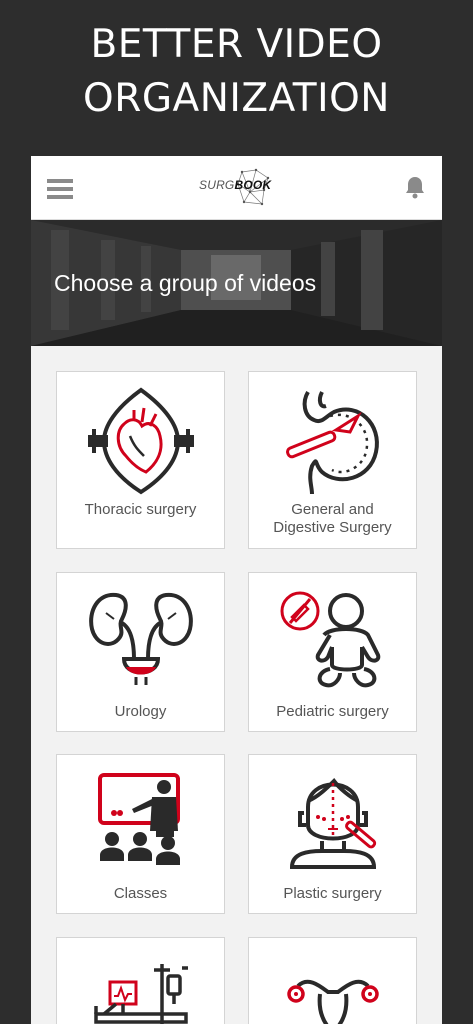 Image resolution: width=473 pixels, height=1024 pixels. Describe the element at coordinates (185, 283) in the screenshot. I see `hero-title: Choose a group of videos` at that location.